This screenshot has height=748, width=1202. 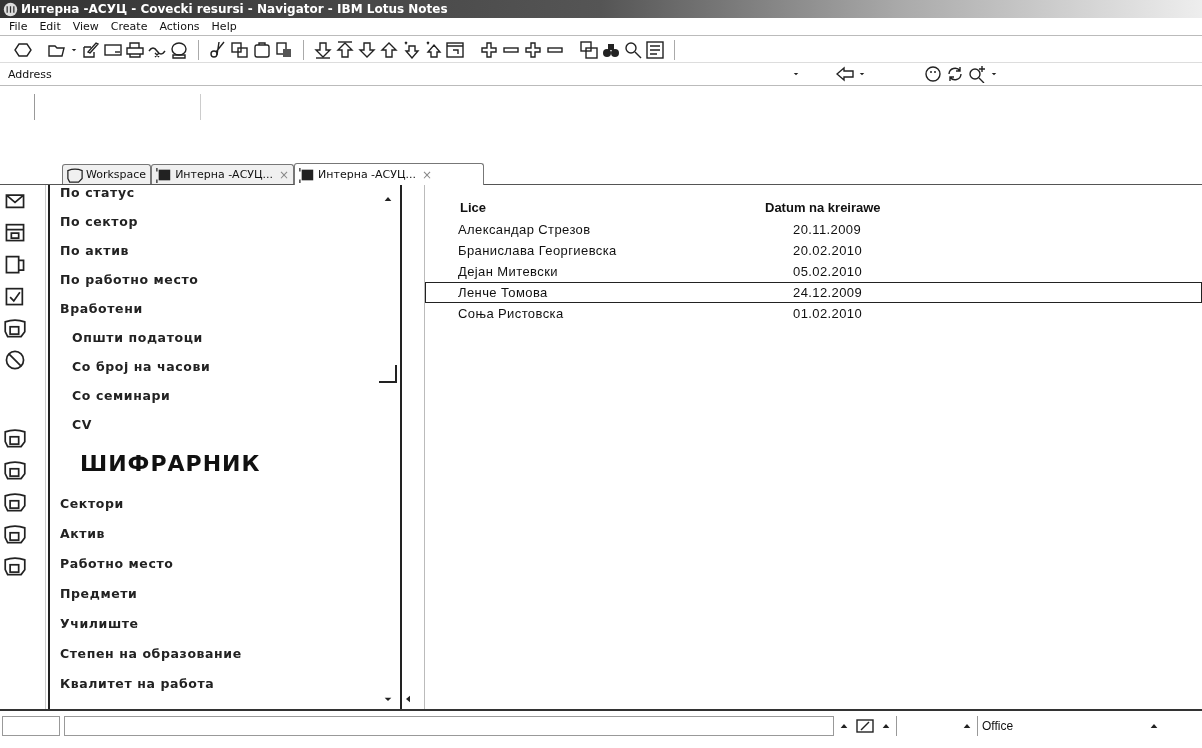 What do you see at coordinates (218, 534) in the screenshot?
I see `navigator-item: Актив` at bounding box center [218, 534].